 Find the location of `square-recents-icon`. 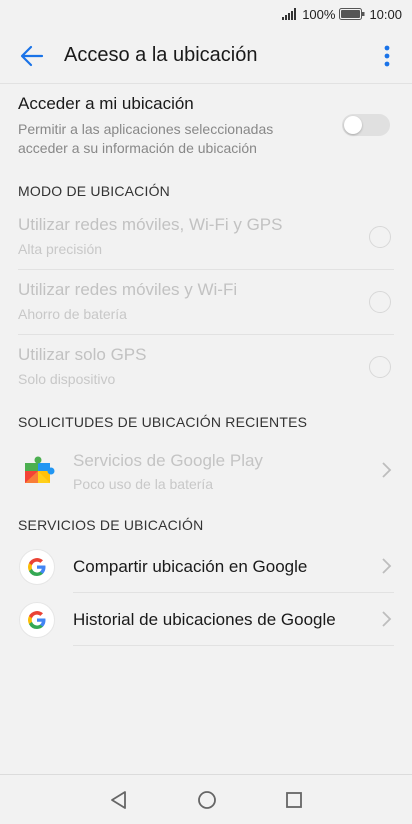

square-recents-icon is located at coordinates (294, 799).